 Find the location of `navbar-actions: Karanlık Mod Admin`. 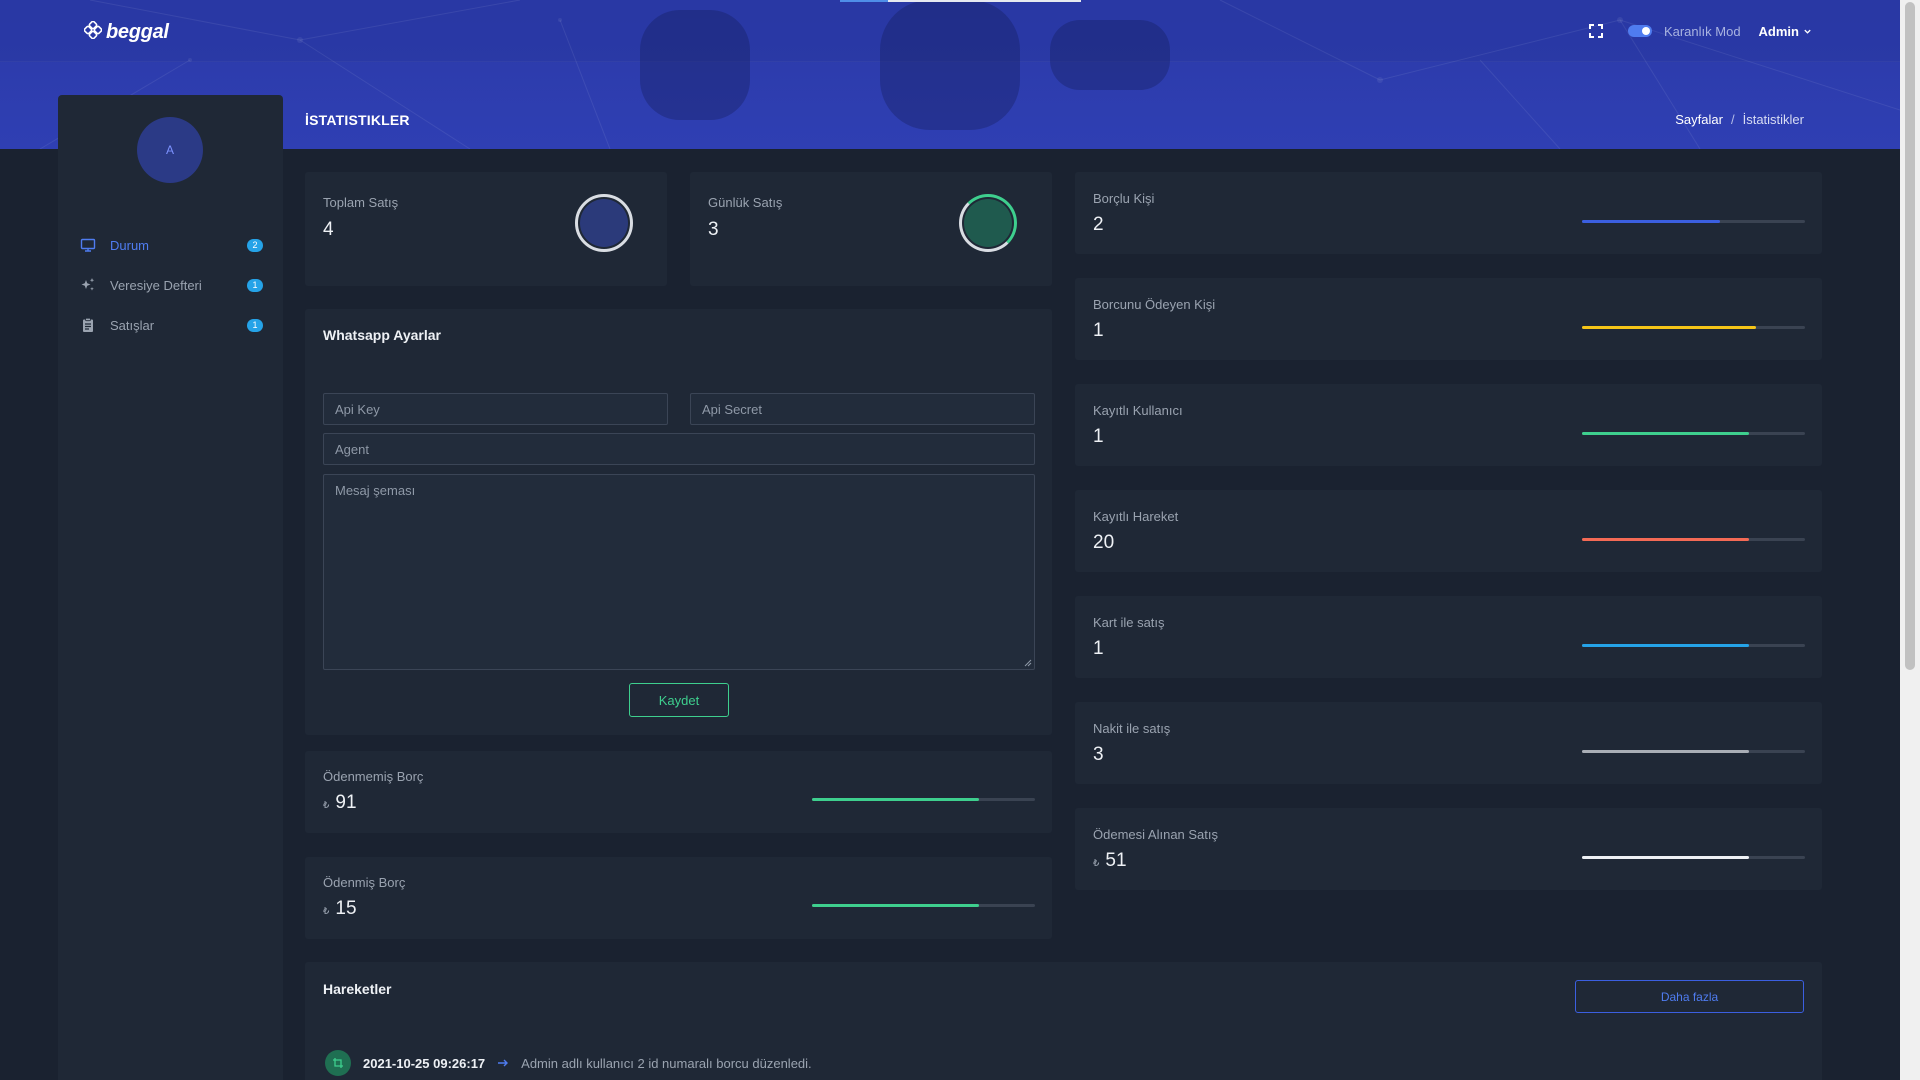

navbar-actions: Karanlık Mod Admin is located at coordinates (1700, 31).